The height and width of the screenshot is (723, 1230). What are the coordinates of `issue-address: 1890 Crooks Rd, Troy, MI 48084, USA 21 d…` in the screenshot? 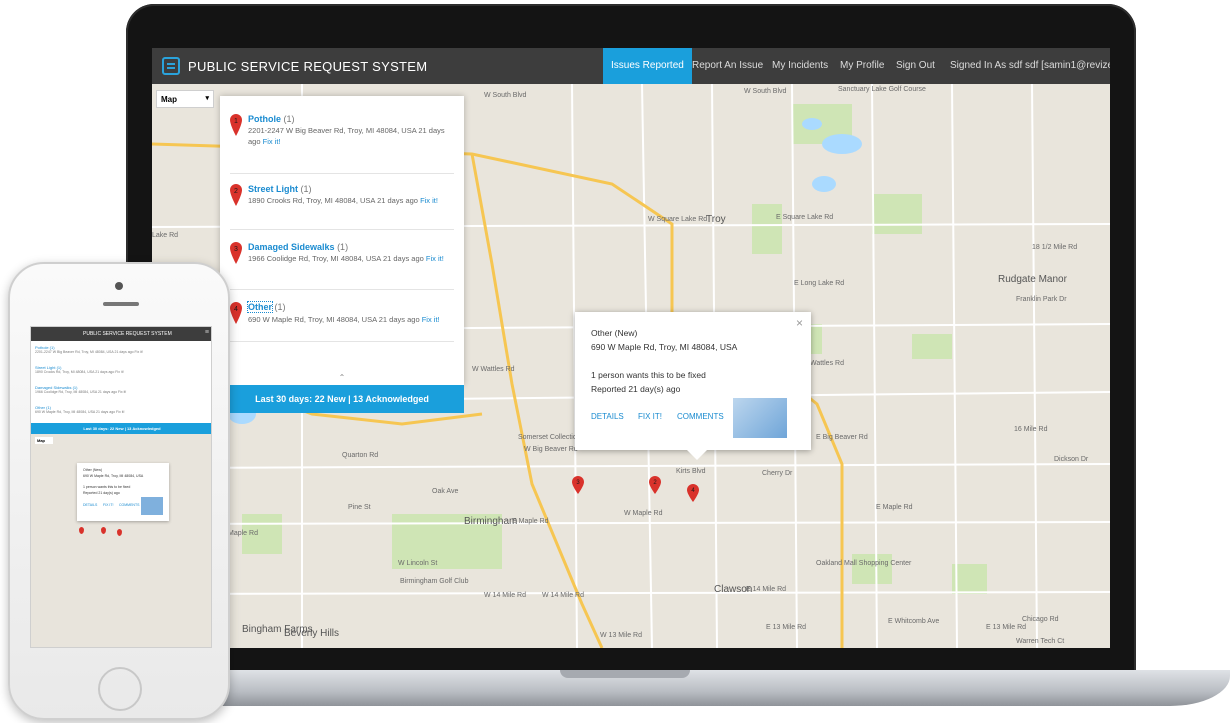 It's located at (351, 200).